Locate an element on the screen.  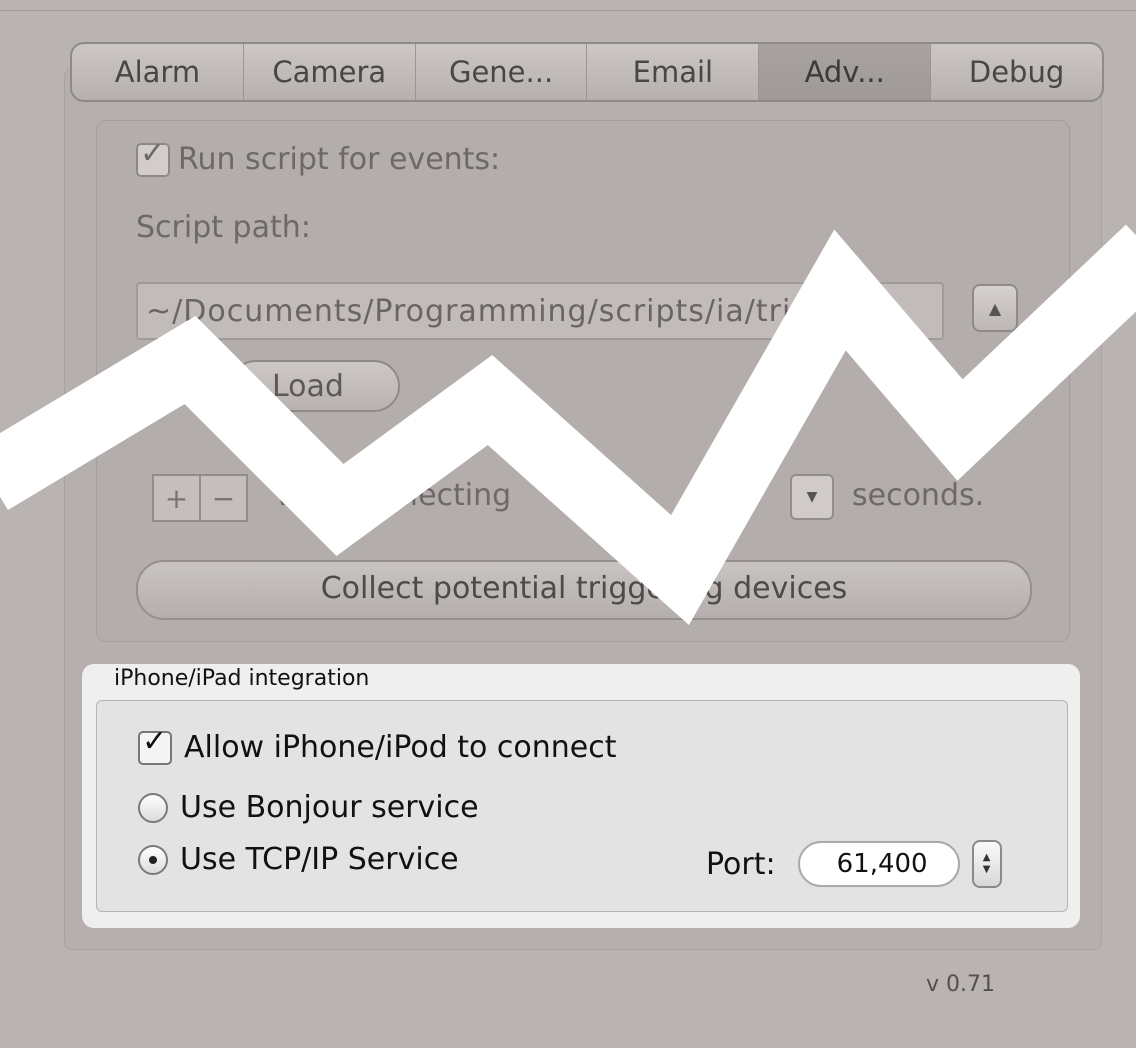
collect-devices-button: Collect potential triggering devices is located at coordinates (584, 590).